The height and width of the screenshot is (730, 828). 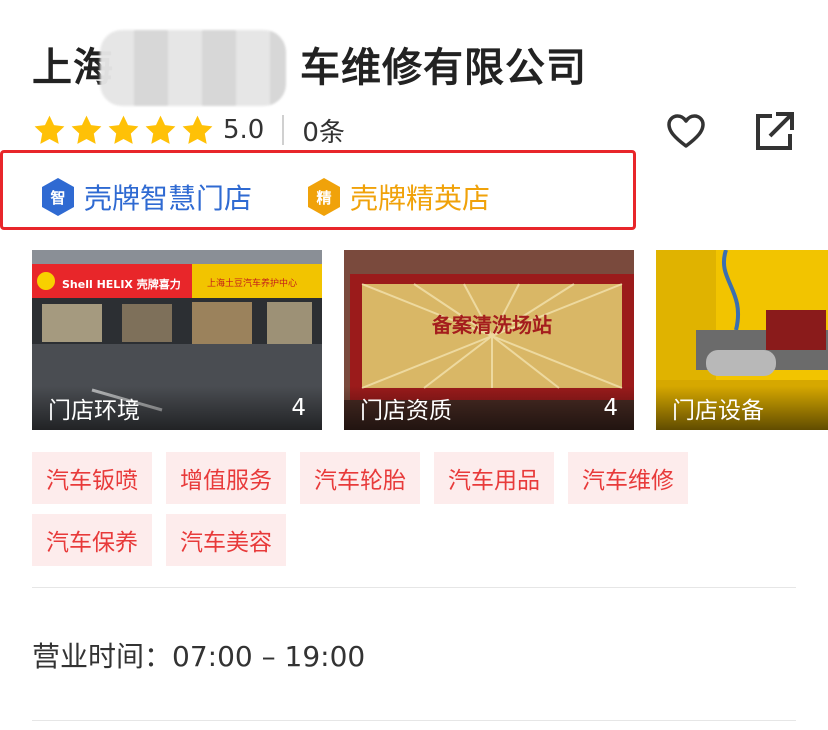 I want to click on badge-label: 壳牌智慧门店, so click(x=168, y=198).